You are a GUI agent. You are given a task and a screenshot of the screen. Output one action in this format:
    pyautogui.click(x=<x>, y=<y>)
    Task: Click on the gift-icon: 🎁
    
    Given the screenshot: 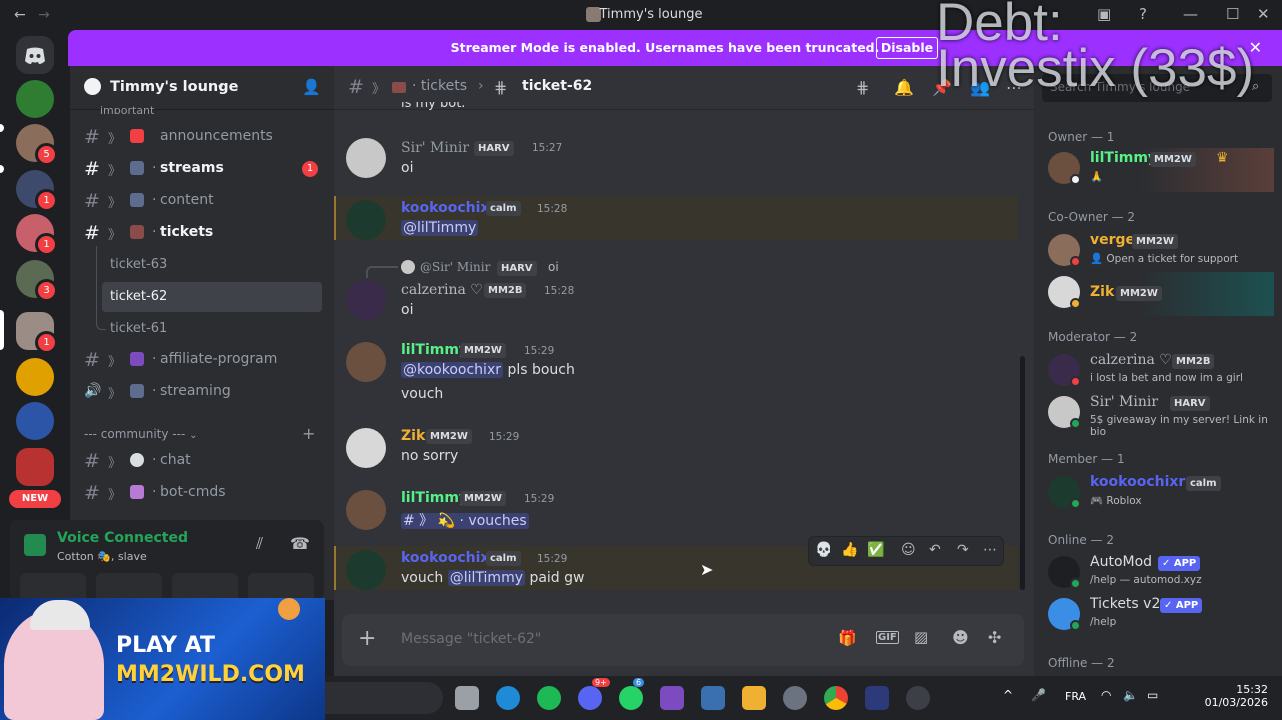 What is the action you would take?
    pyautogui.click(x=847, y=638)
    